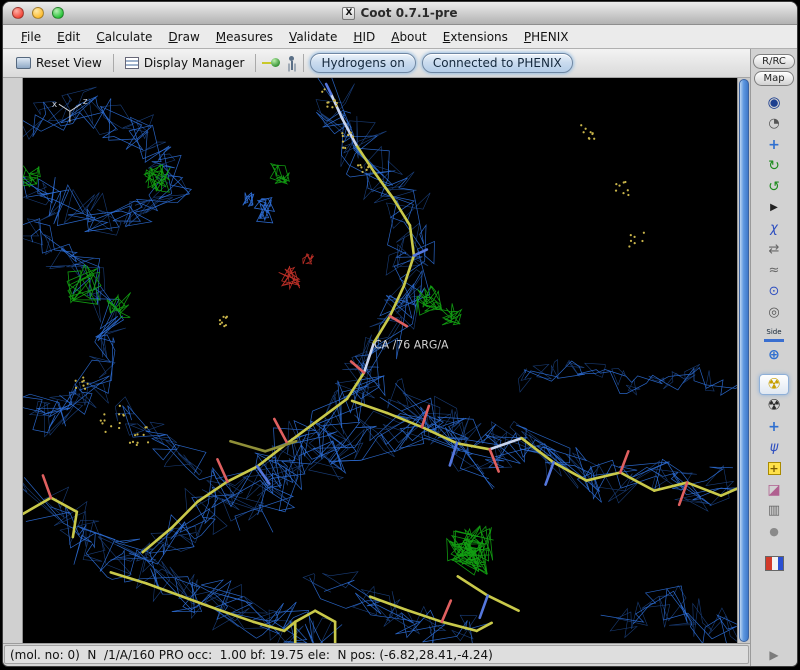 The height and width of the screenshot is (670, 800). I want to click on go-to-atom-icon, so click(271, 63).